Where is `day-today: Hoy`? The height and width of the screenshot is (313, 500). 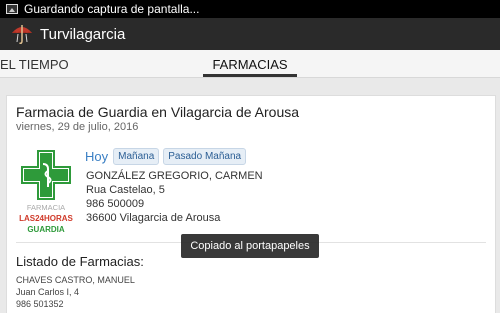 day-today: Hoy is located at coordinates (96, 156).